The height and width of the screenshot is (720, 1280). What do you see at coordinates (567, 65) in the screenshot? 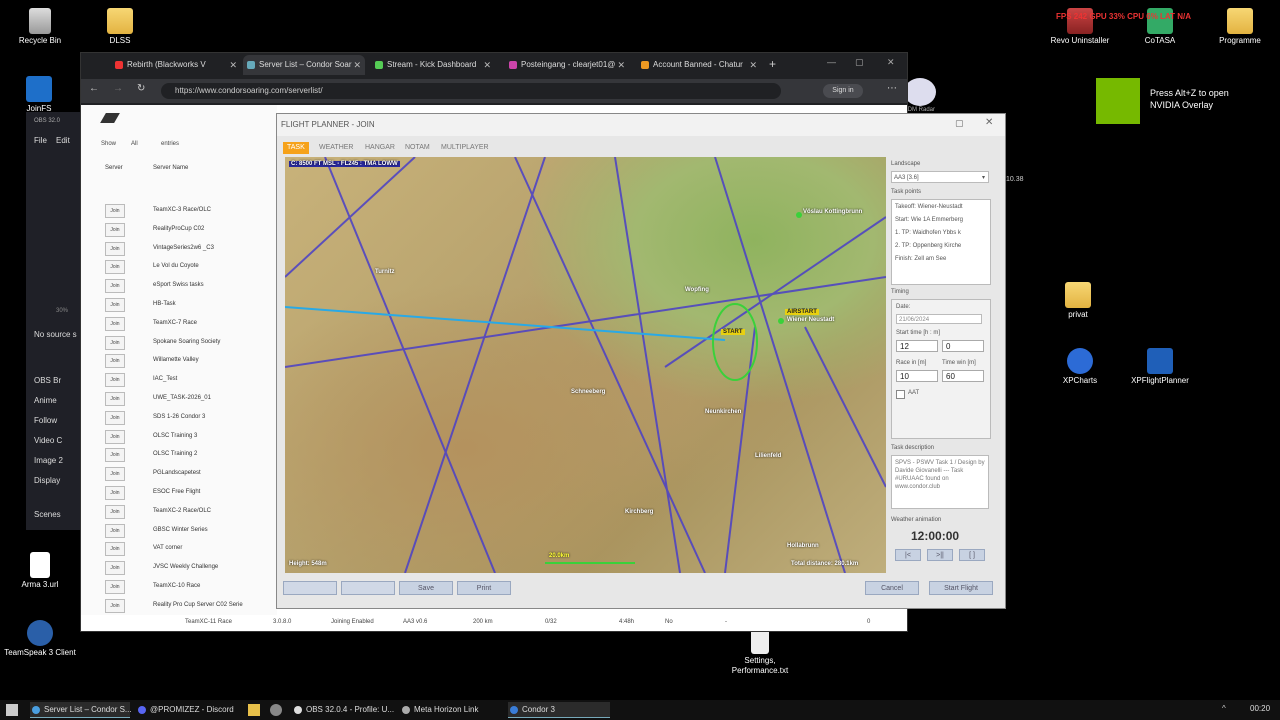
I see `tab-3: Posteingang - clearjet01@ ✕` at bounding box center [567, 65].